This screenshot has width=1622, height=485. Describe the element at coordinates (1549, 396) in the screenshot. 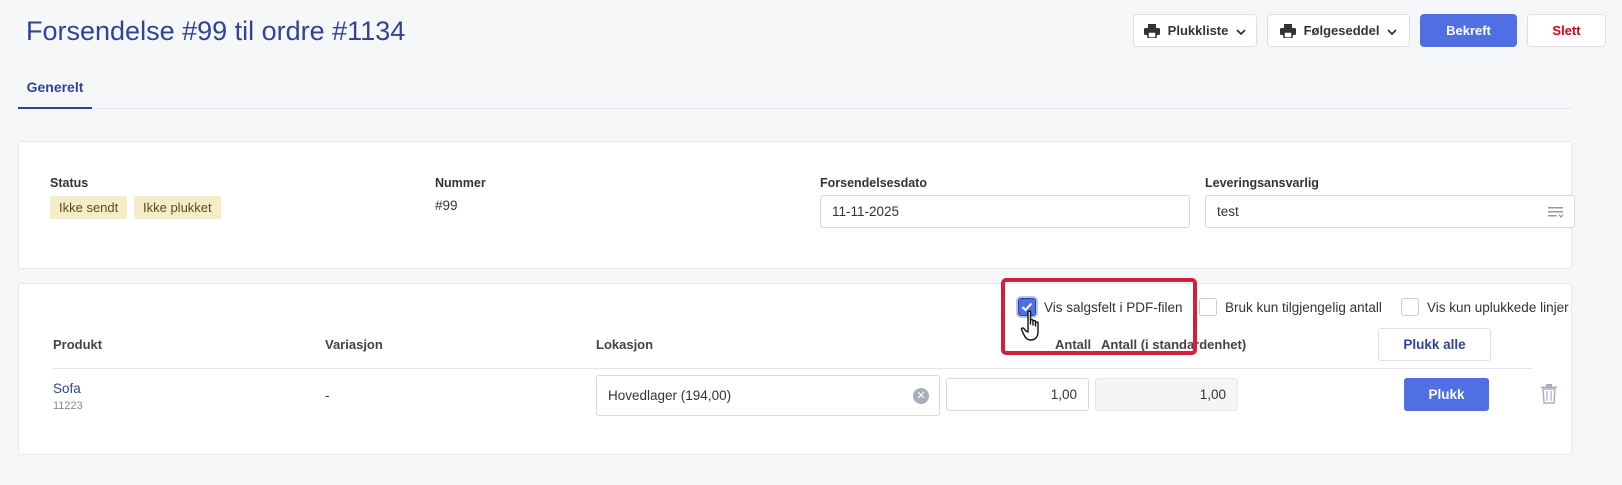

I see `trash-icon` at that location.